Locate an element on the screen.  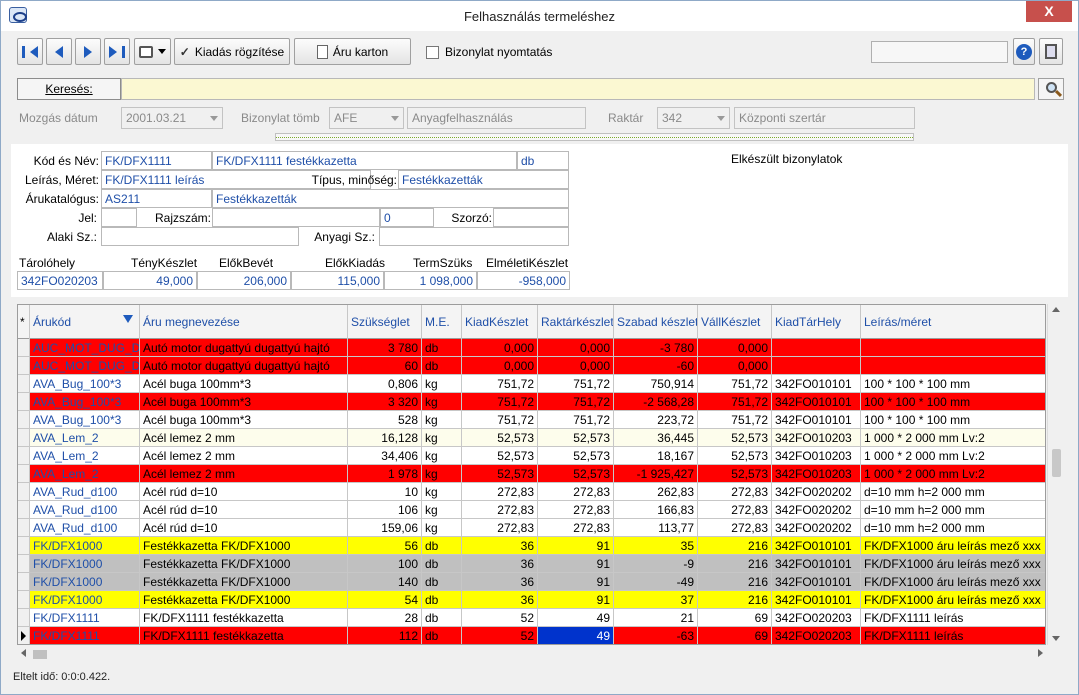
cell-szukseglet: 34,406 is located at coordinates (385, 456).